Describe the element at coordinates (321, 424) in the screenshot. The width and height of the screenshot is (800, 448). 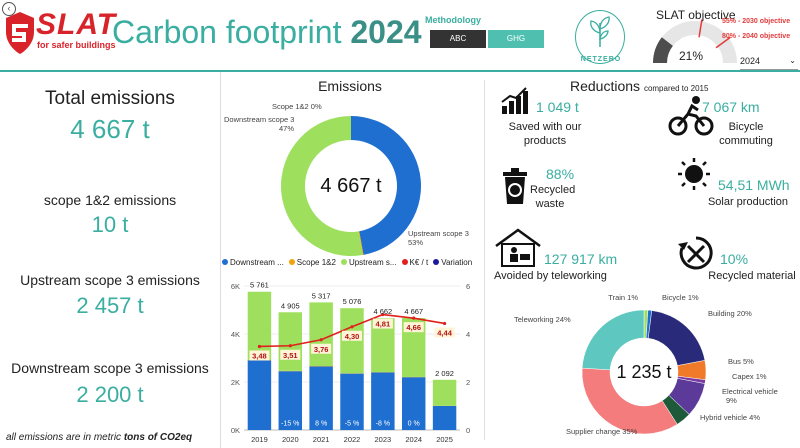
I see `variation-label: 8 %` at that location.